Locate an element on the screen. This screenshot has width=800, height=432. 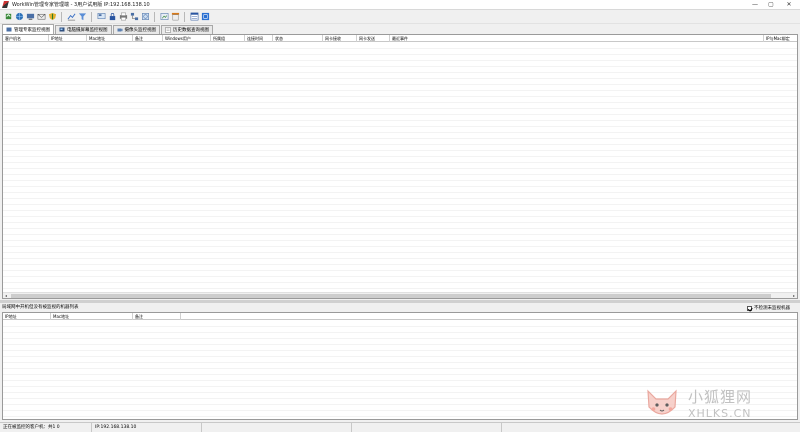
scrollbar-thumb is located at coordinates (391, 296).